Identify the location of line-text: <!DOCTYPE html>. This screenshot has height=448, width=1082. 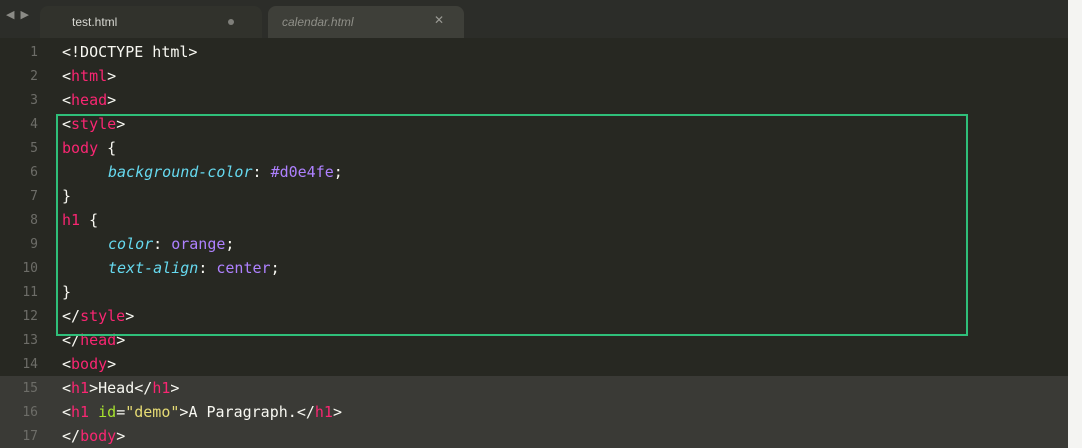
(129, 52).